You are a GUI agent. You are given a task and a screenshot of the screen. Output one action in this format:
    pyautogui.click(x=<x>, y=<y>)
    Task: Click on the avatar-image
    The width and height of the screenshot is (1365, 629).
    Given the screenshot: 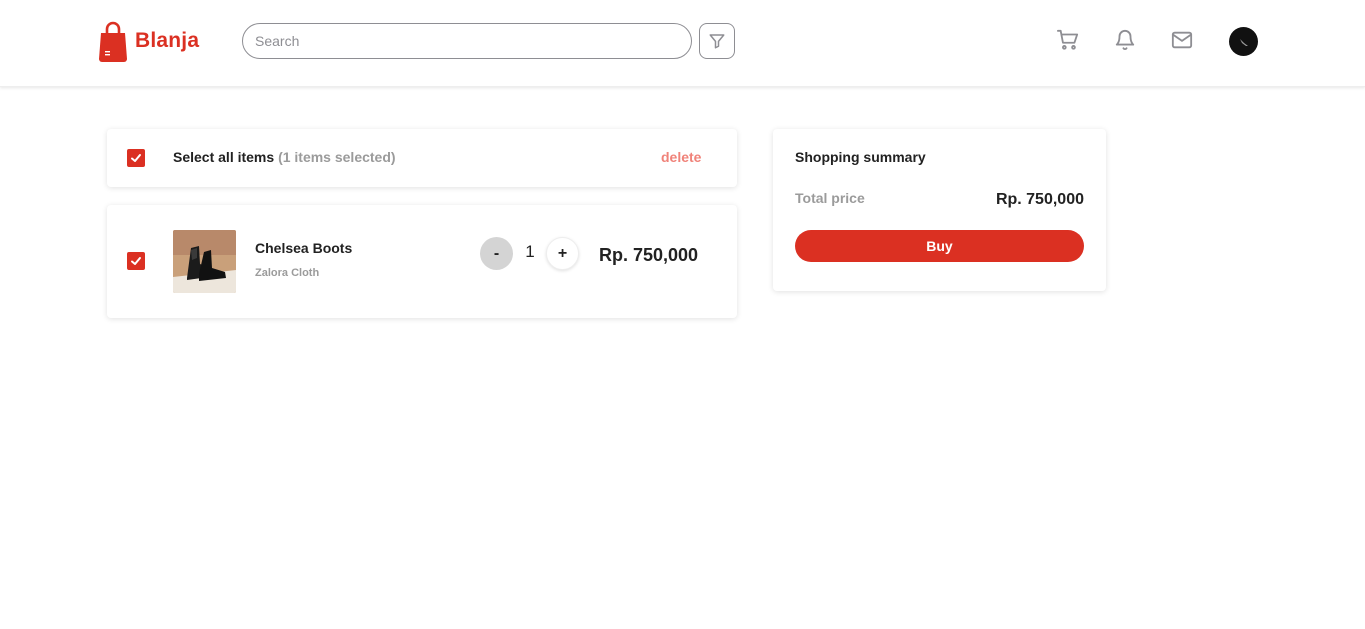 What is the action you would take?
    pyautogui.click(x=1243, y=42)
    